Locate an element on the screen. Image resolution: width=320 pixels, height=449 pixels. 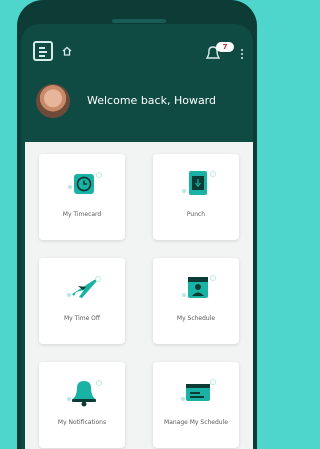
clock-icon is located at coordinates (85, 183).